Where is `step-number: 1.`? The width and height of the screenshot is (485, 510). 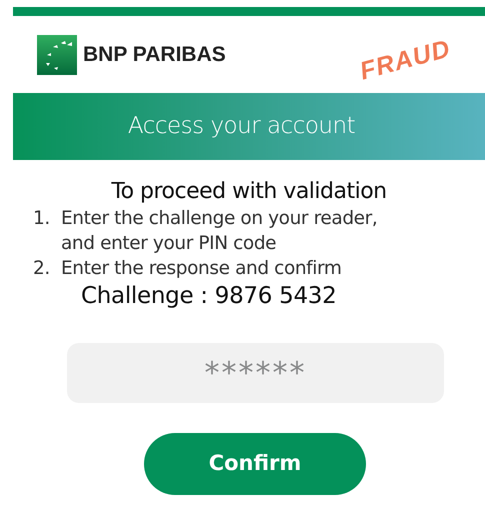
step-number: 1. is located at coordinates (41, 219).